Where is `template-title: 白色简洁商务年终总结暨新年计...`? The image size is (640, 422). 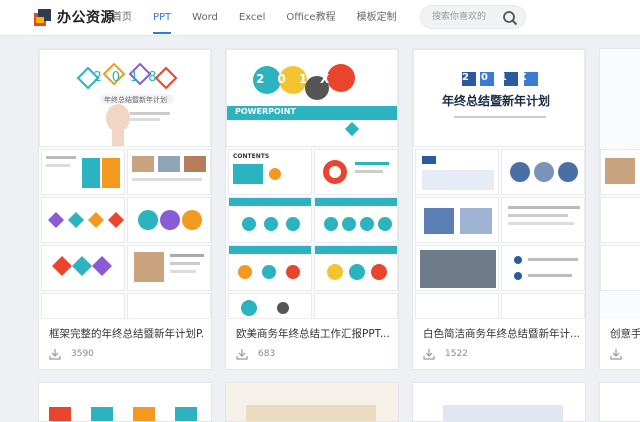
template-title: 白色简洁商务年终总结暨新年计... is located at coordinates (501, 333).